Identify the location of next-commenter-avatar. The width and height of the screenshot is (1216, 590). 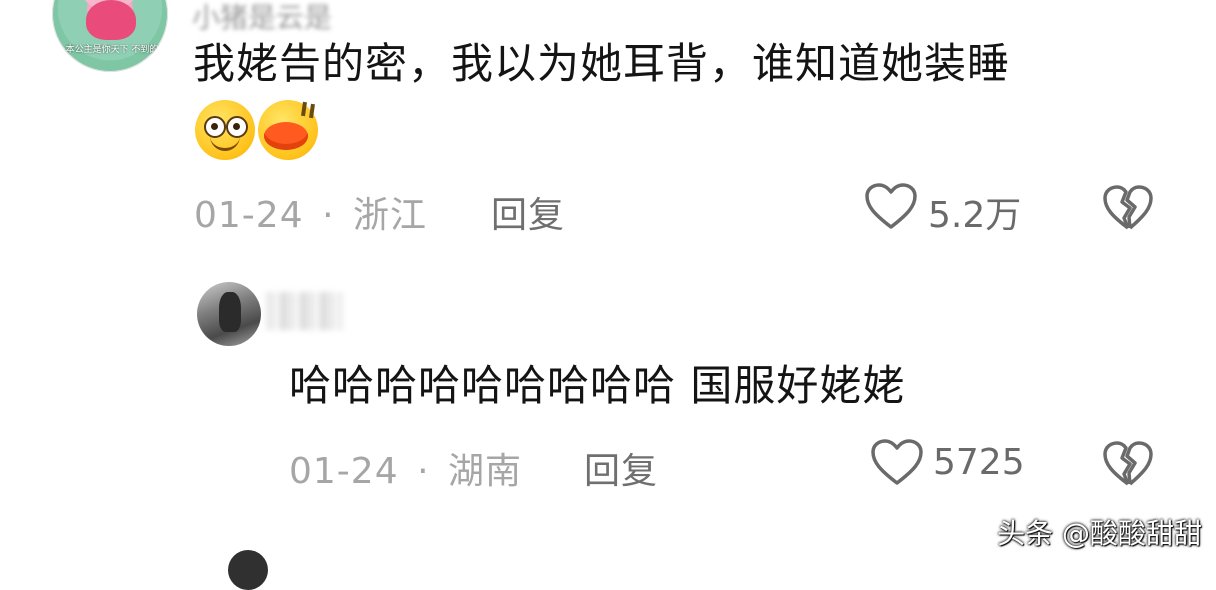
(248, 570).